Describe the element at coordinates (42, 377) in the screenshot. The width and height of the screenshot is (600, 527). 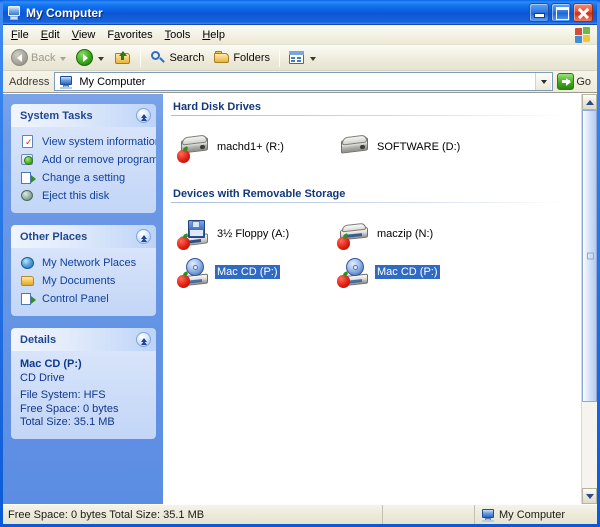
I see `details-item-type: CD Drive` at that location.